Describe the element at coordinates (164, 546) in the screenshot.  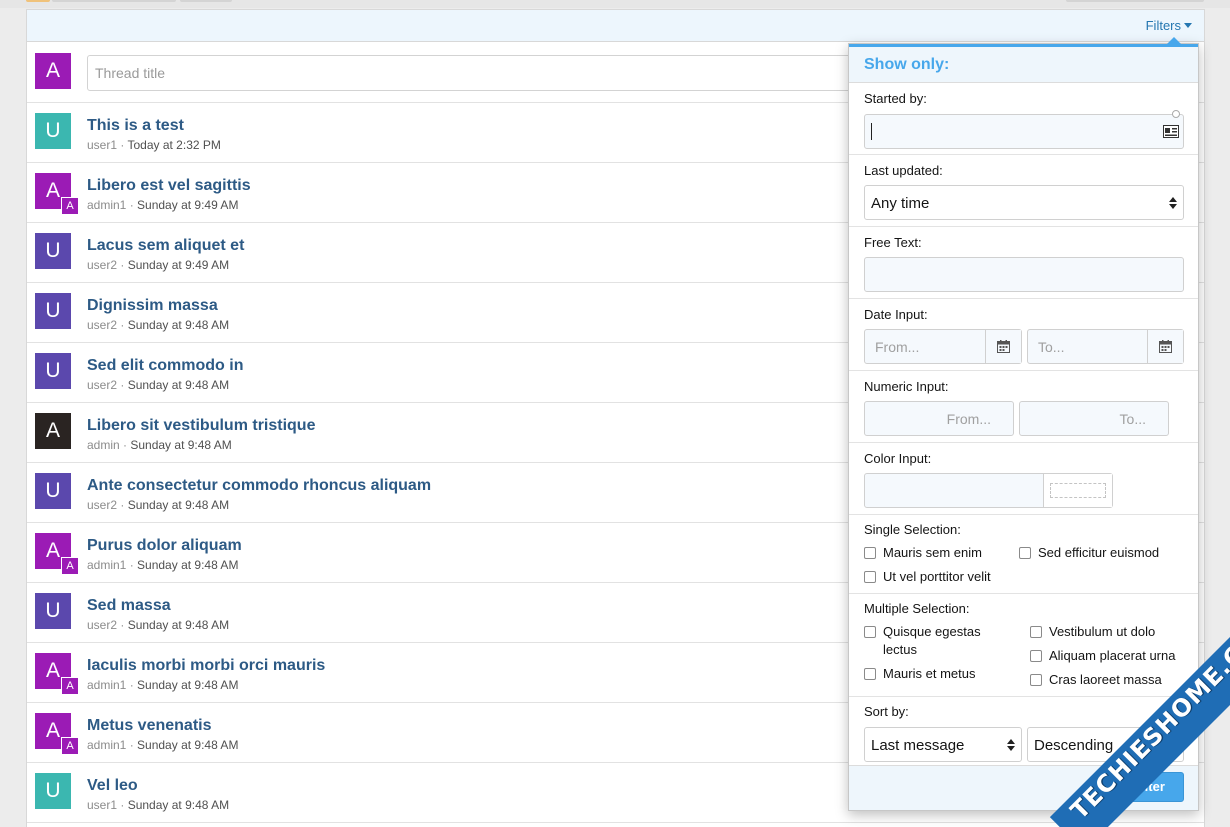
I see `thread-title-link: Purus dolor aliquam` at that location.